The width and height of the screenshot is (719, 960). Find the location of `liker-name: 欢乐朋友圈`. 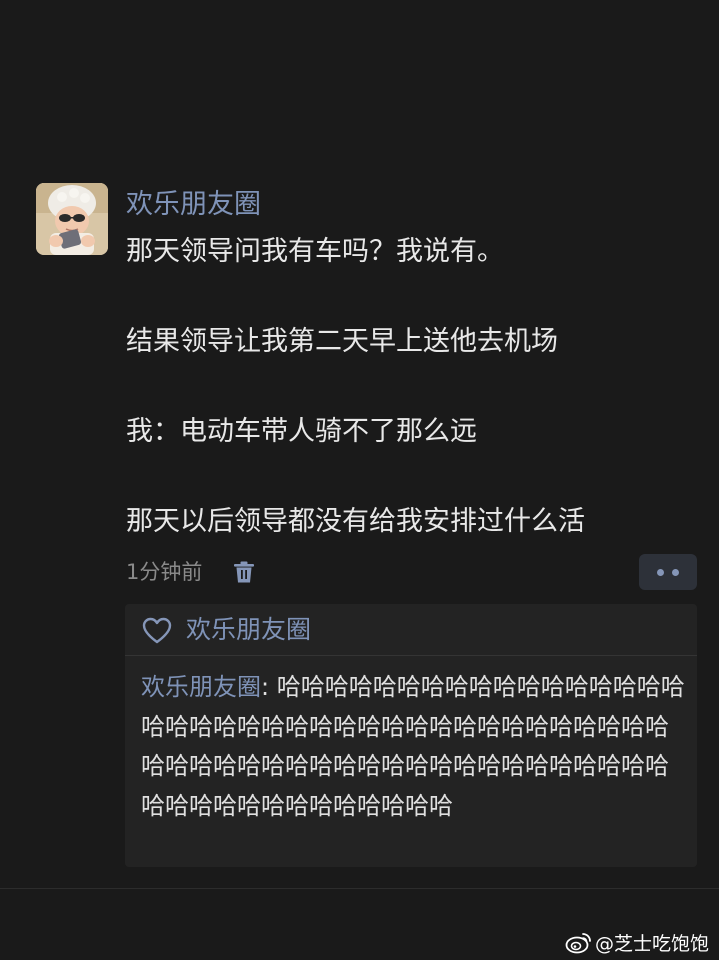

liker-name: 欢乐朋友圈 is located at coordinates (248, 630).